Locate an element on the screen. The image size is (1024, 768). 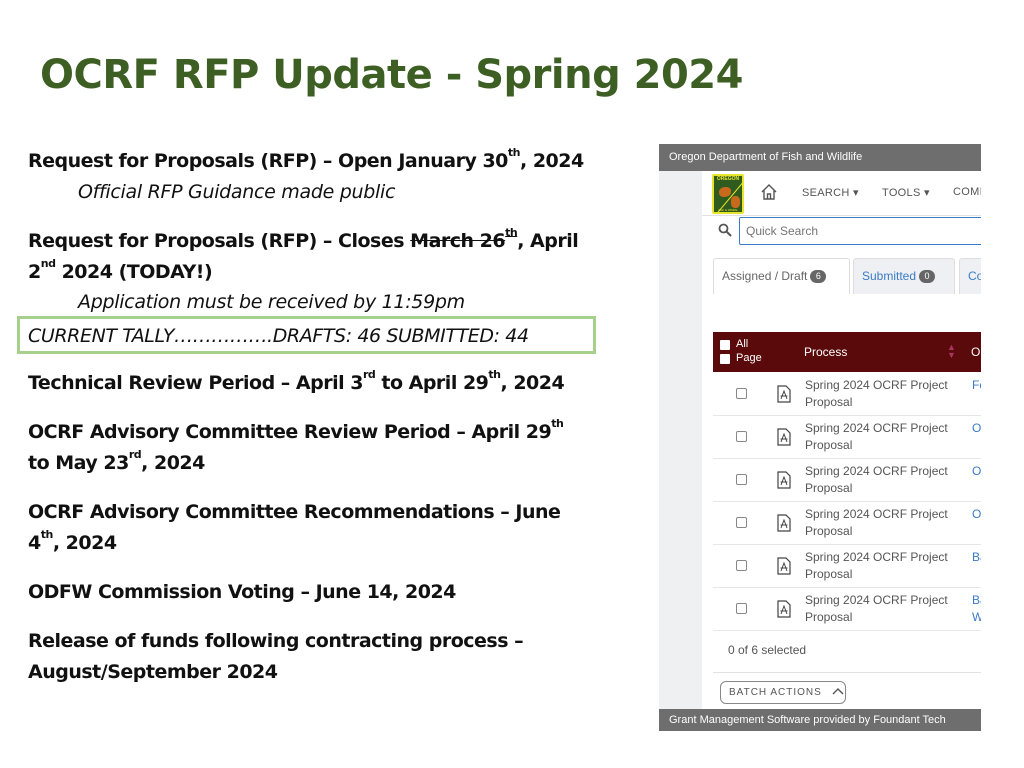
home-icon is located at coordinates (769, 192).